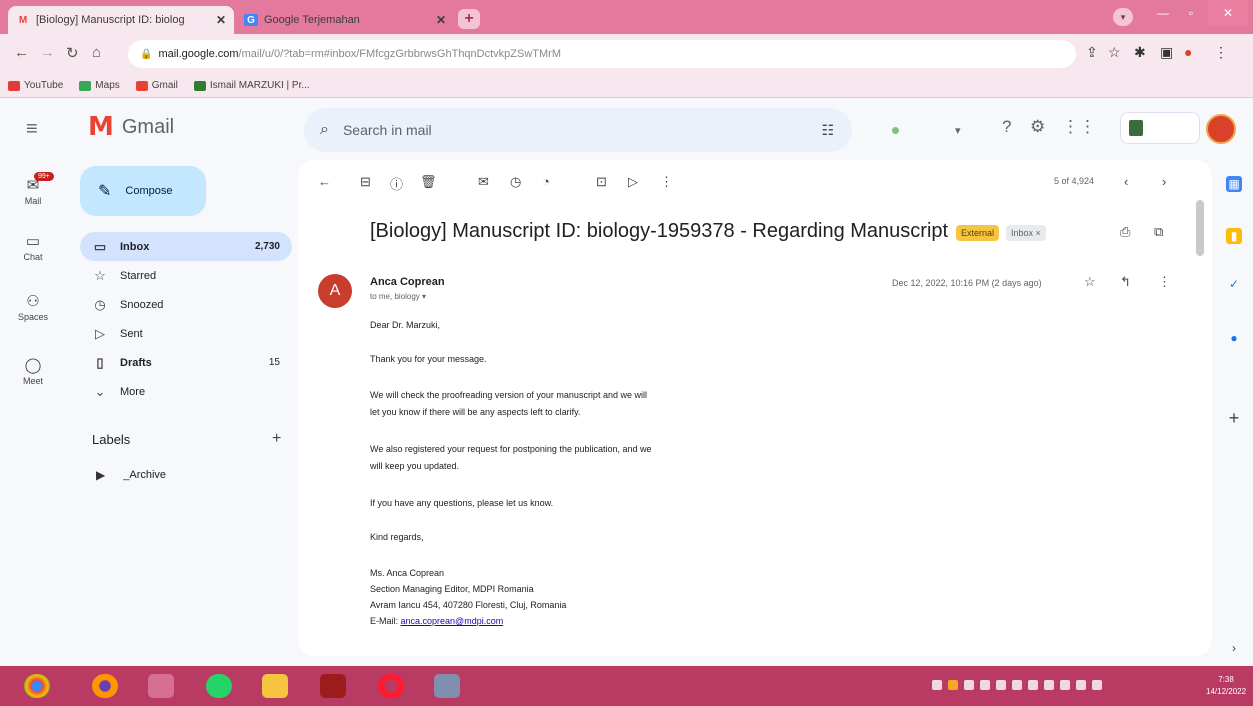 The width and height of the screenshot is (1253, 706). Describe the element at coordinates (447, 686) in the screenshot. I see `google-chrome-active-taskbar-icon` at that location.